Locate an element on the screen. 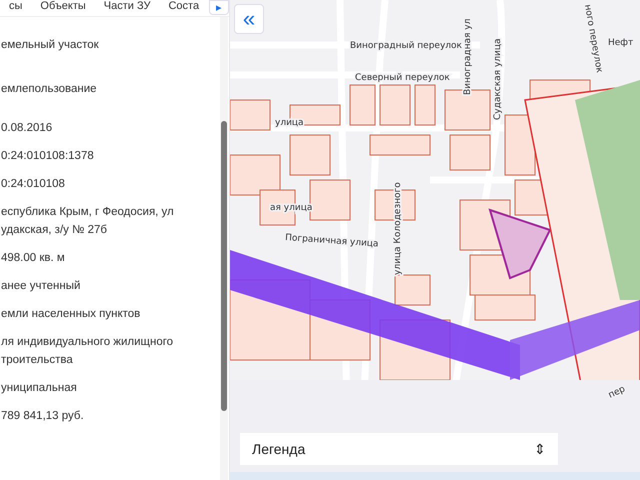 Image resolution: width=640 pixels, height=480 pixels. scrollbar is located at coordinates (224, 248).